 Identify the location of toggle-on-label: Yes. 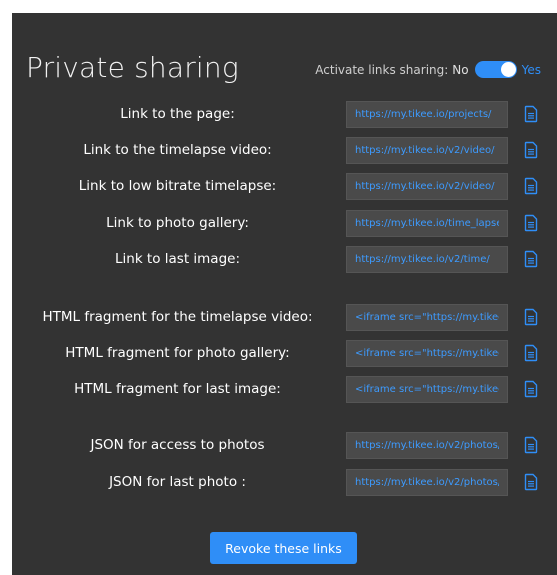
(531, 69).